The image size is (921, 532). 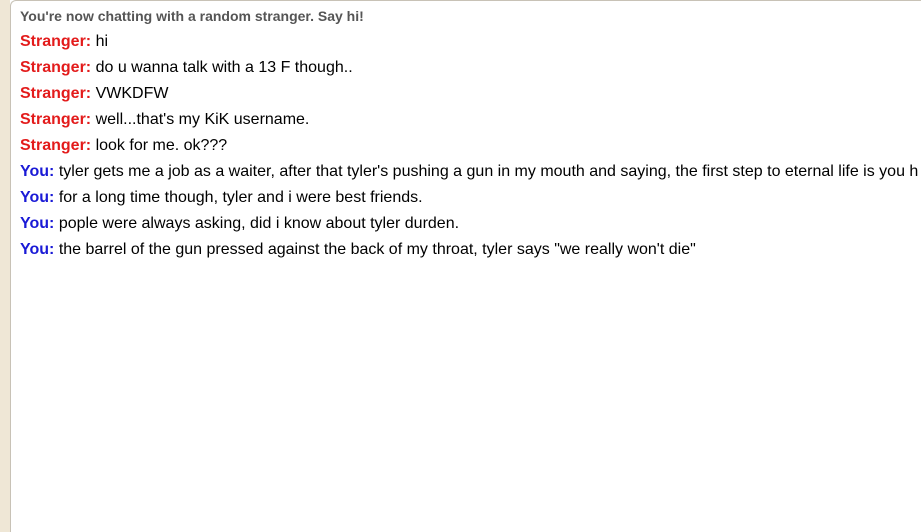 I want to click on message-text: look for me. ok???, so click(x=161, y=145).